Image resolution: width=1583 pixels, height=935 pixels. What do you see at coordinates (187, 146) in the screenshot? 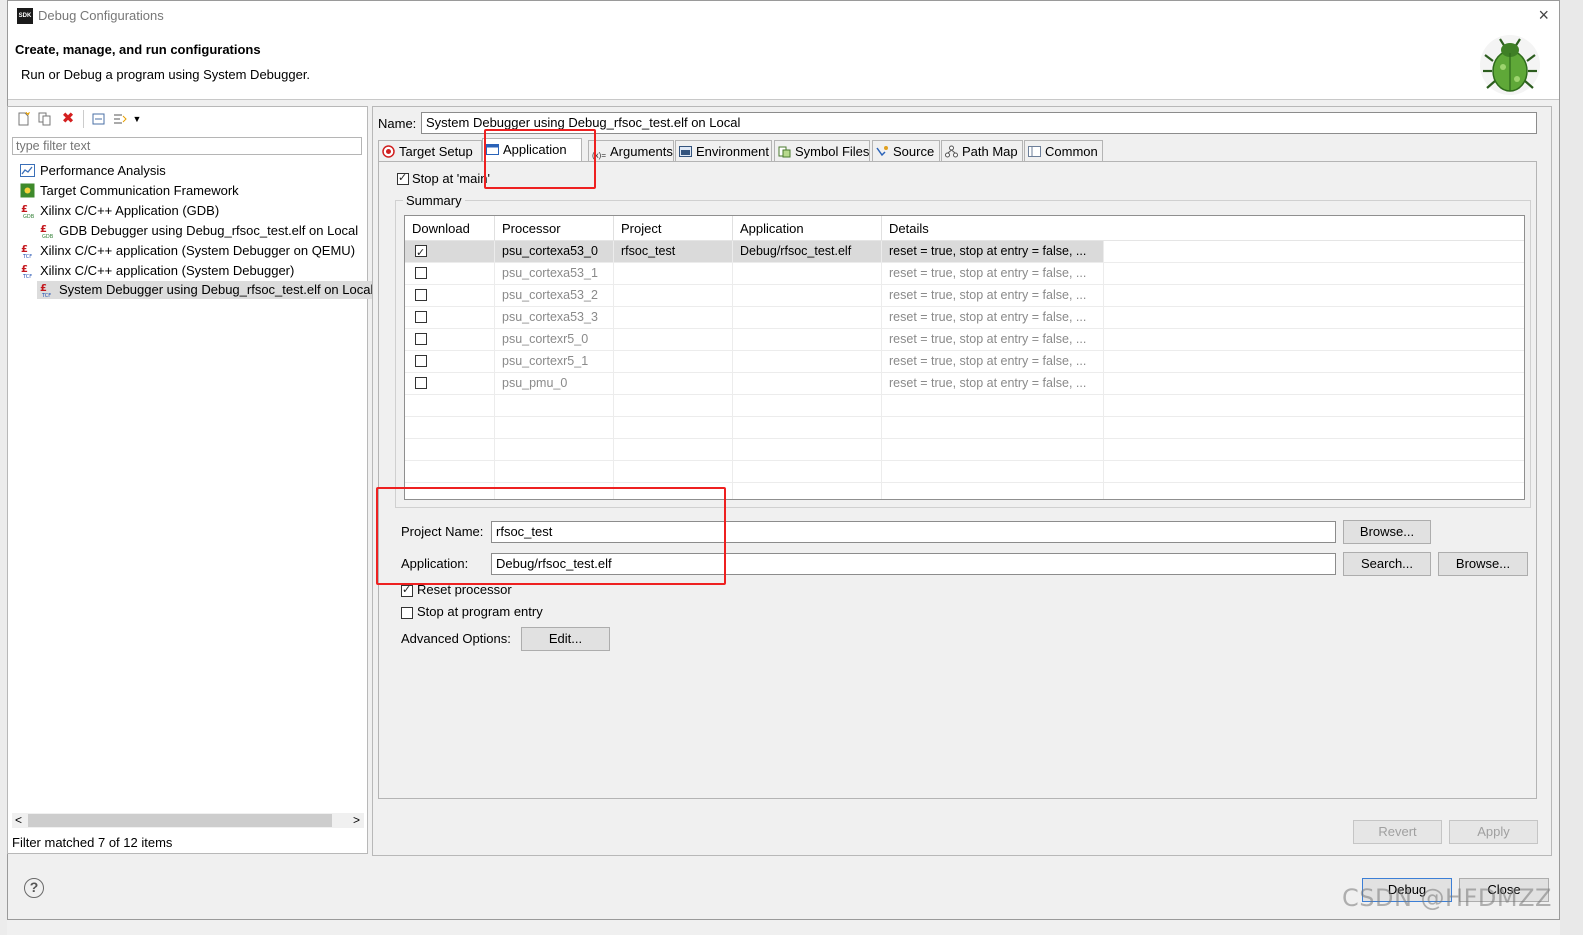
I see `filter-input` at bounding box center [187, 146].